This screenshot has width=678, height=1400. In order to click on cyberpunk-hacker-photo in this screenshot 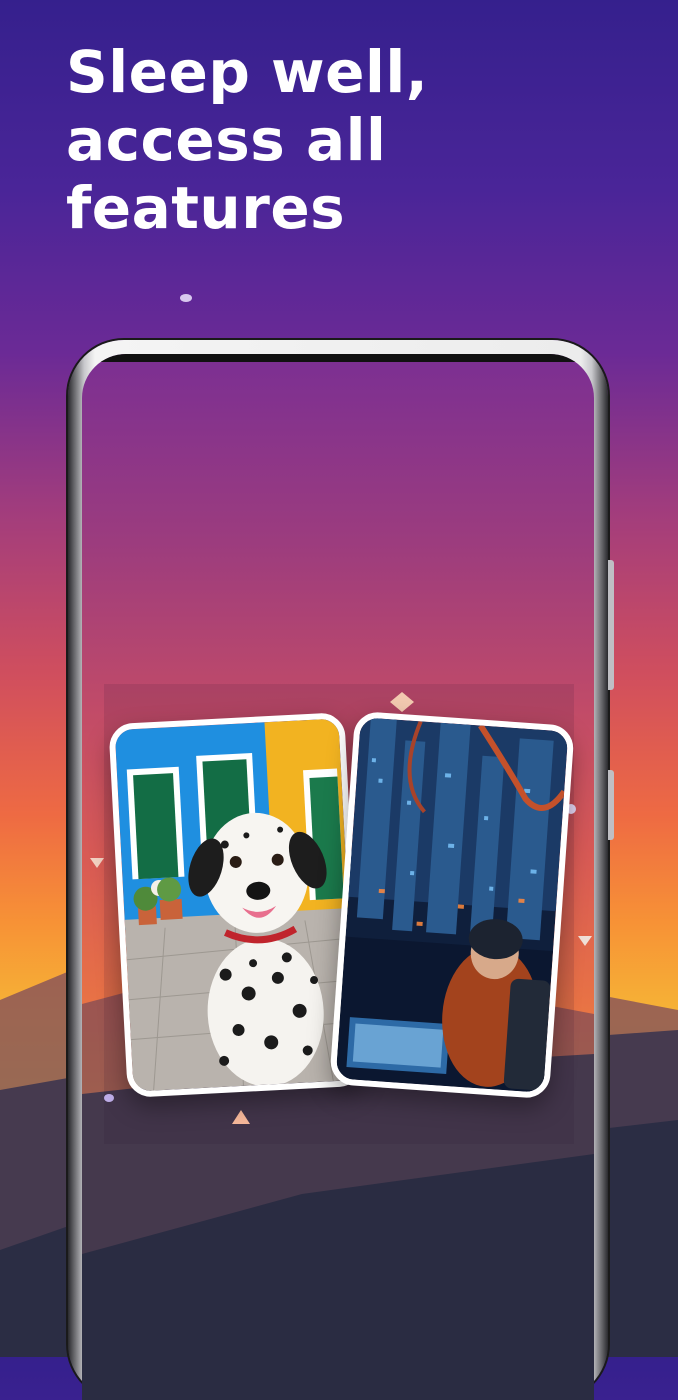, I will do `click(452, 905)`.